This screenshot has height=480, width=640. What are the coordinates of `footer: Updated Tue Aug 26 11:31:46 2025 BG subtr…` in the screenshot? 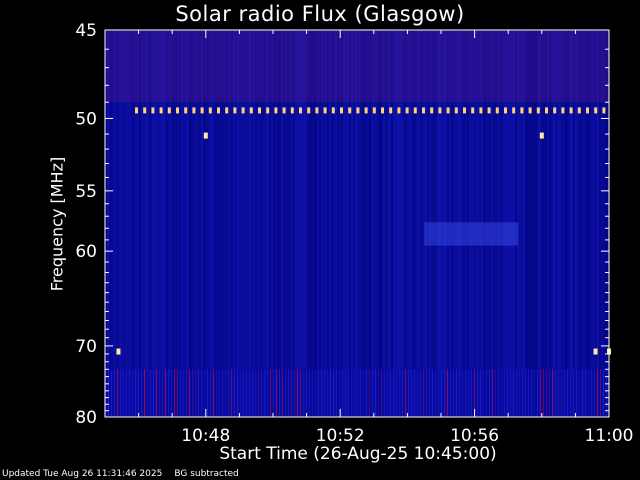 It's located at (126, 474).